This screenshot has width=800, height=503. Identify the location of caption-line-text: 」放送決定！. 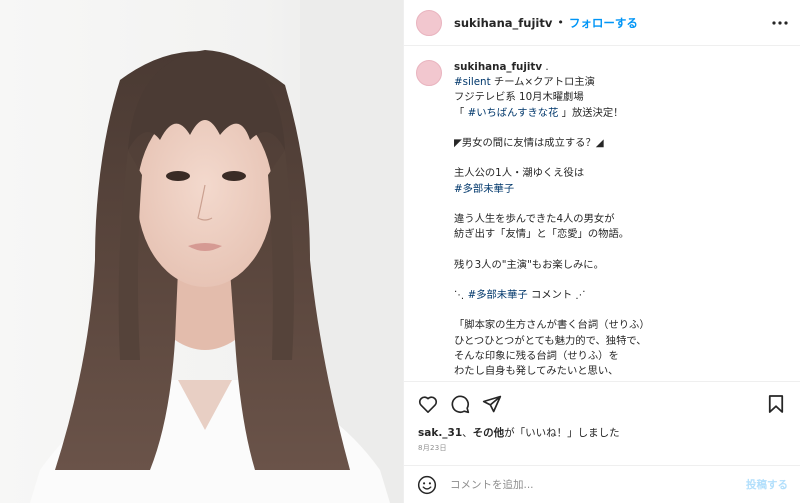
(591, 112).